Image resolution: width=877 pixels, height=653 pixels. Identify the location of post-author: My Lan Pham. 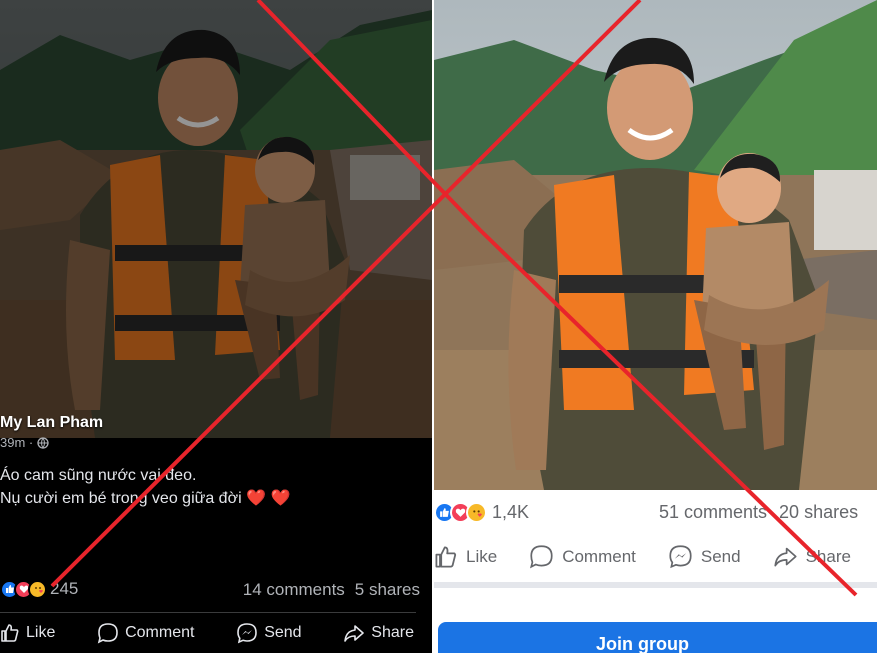
(51, 423).